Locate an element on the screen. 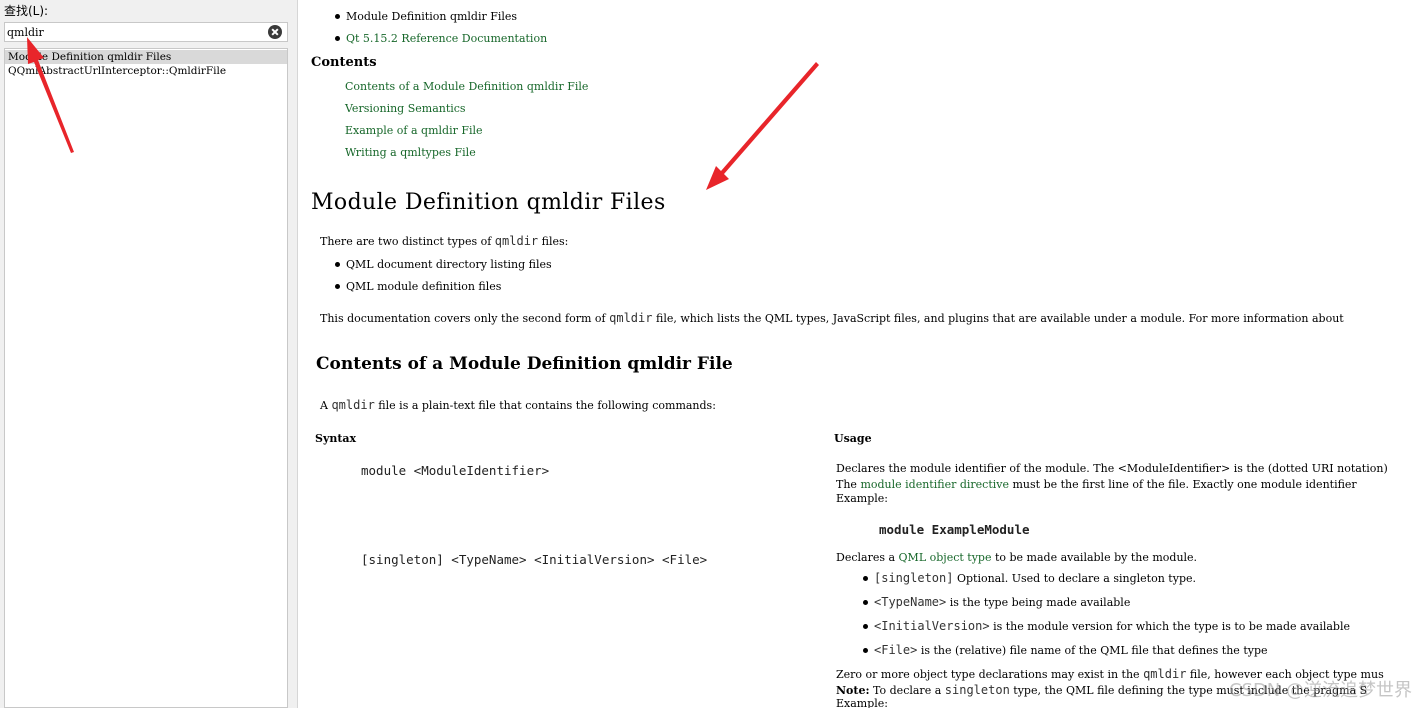  type-item-definition: QML module definition files is located at coordinates (418, 286).